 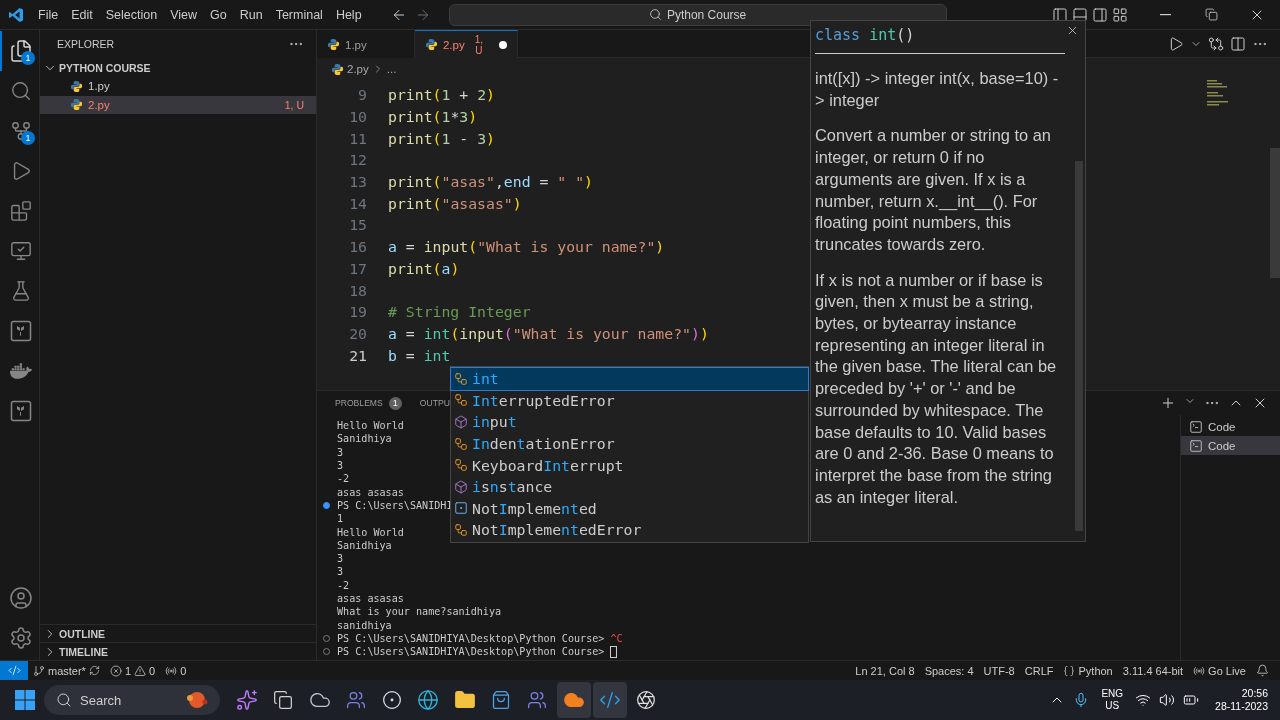 I want to click on breadcrumb: 2.py, so click(x=358, y=69).